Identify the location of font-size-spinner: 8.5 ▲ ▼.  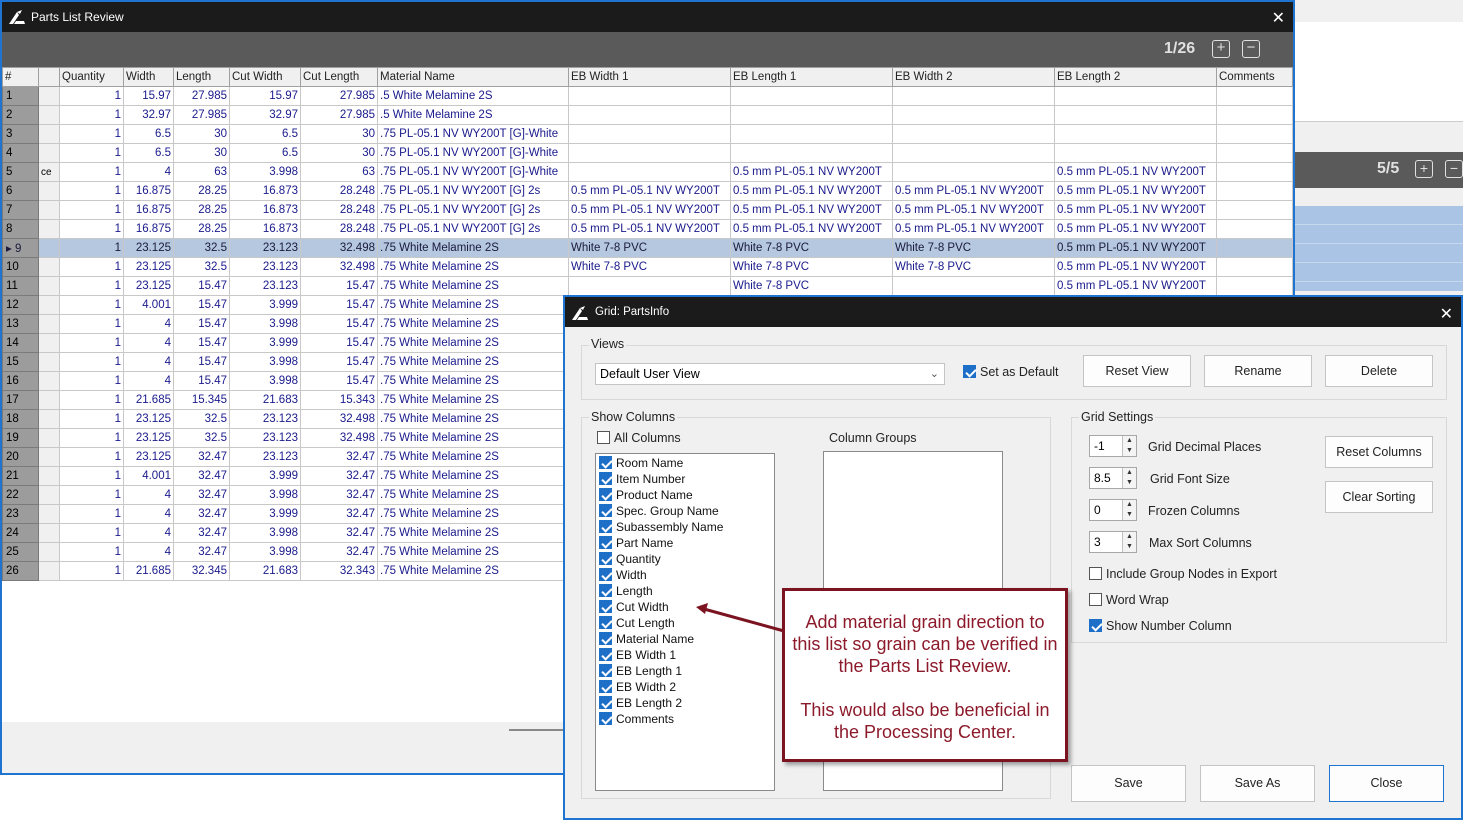
(1113, 478).